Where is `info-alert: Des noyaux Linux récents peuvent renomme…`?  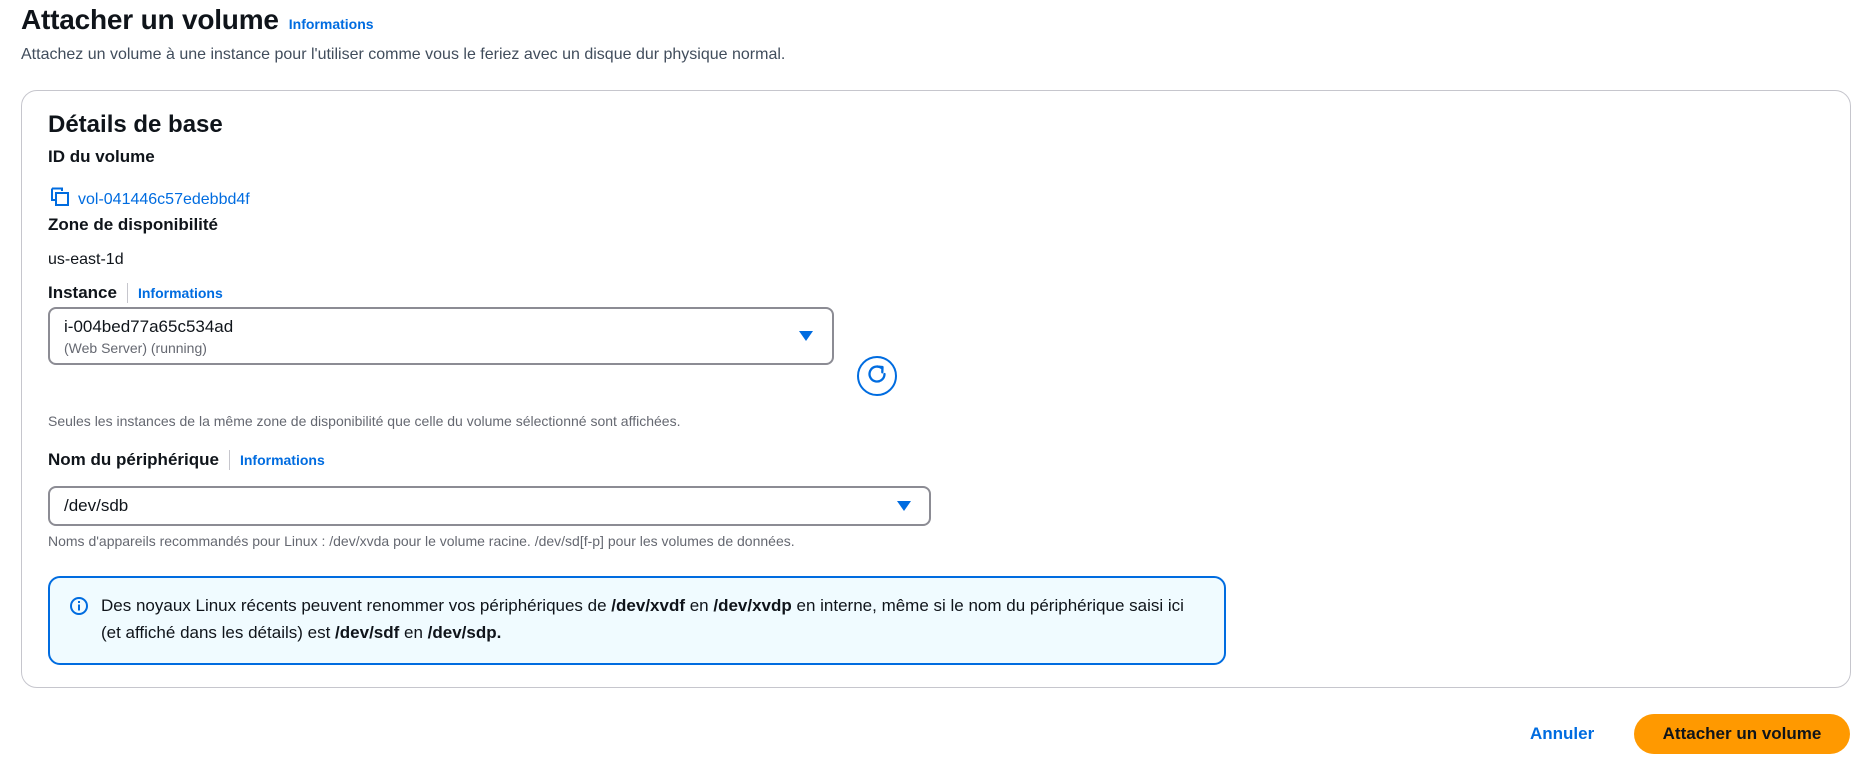
info-alert: Des noyaux Linux récents peuvent renomme… is located at coordinates (637, 620).